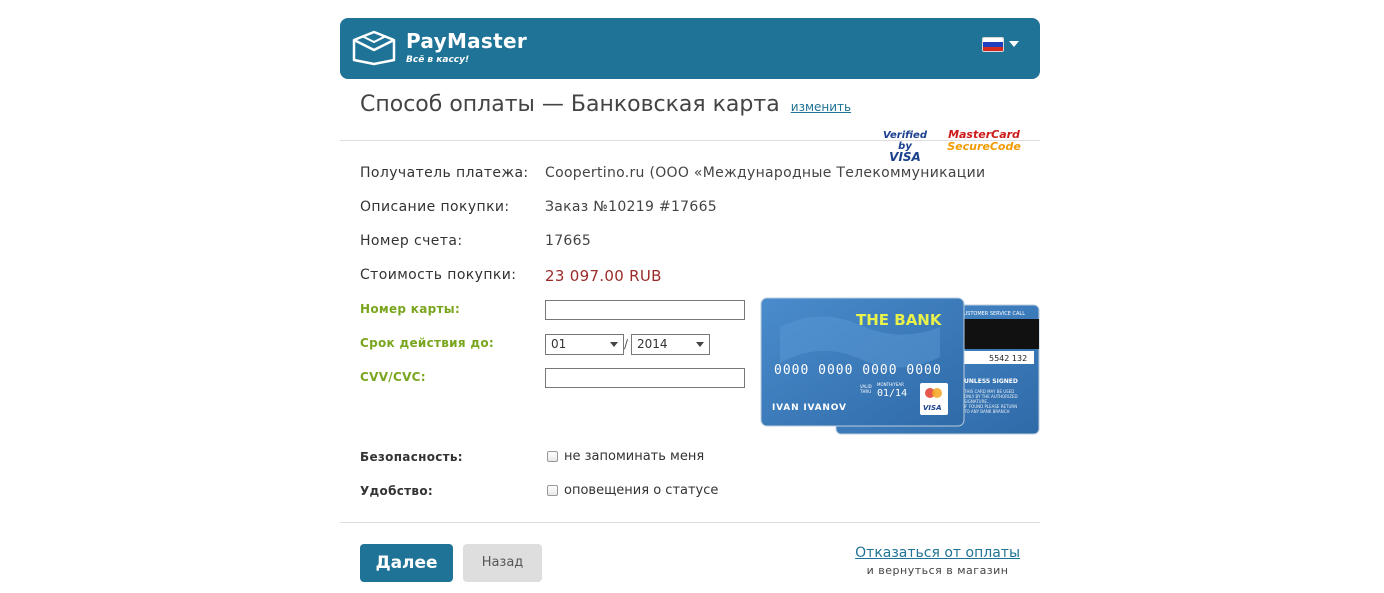 This screenshot has width=1384, height=593. Describe the element at coordinates (993, 44) in the screenshot. I see `flag-ru-icon` at that location.